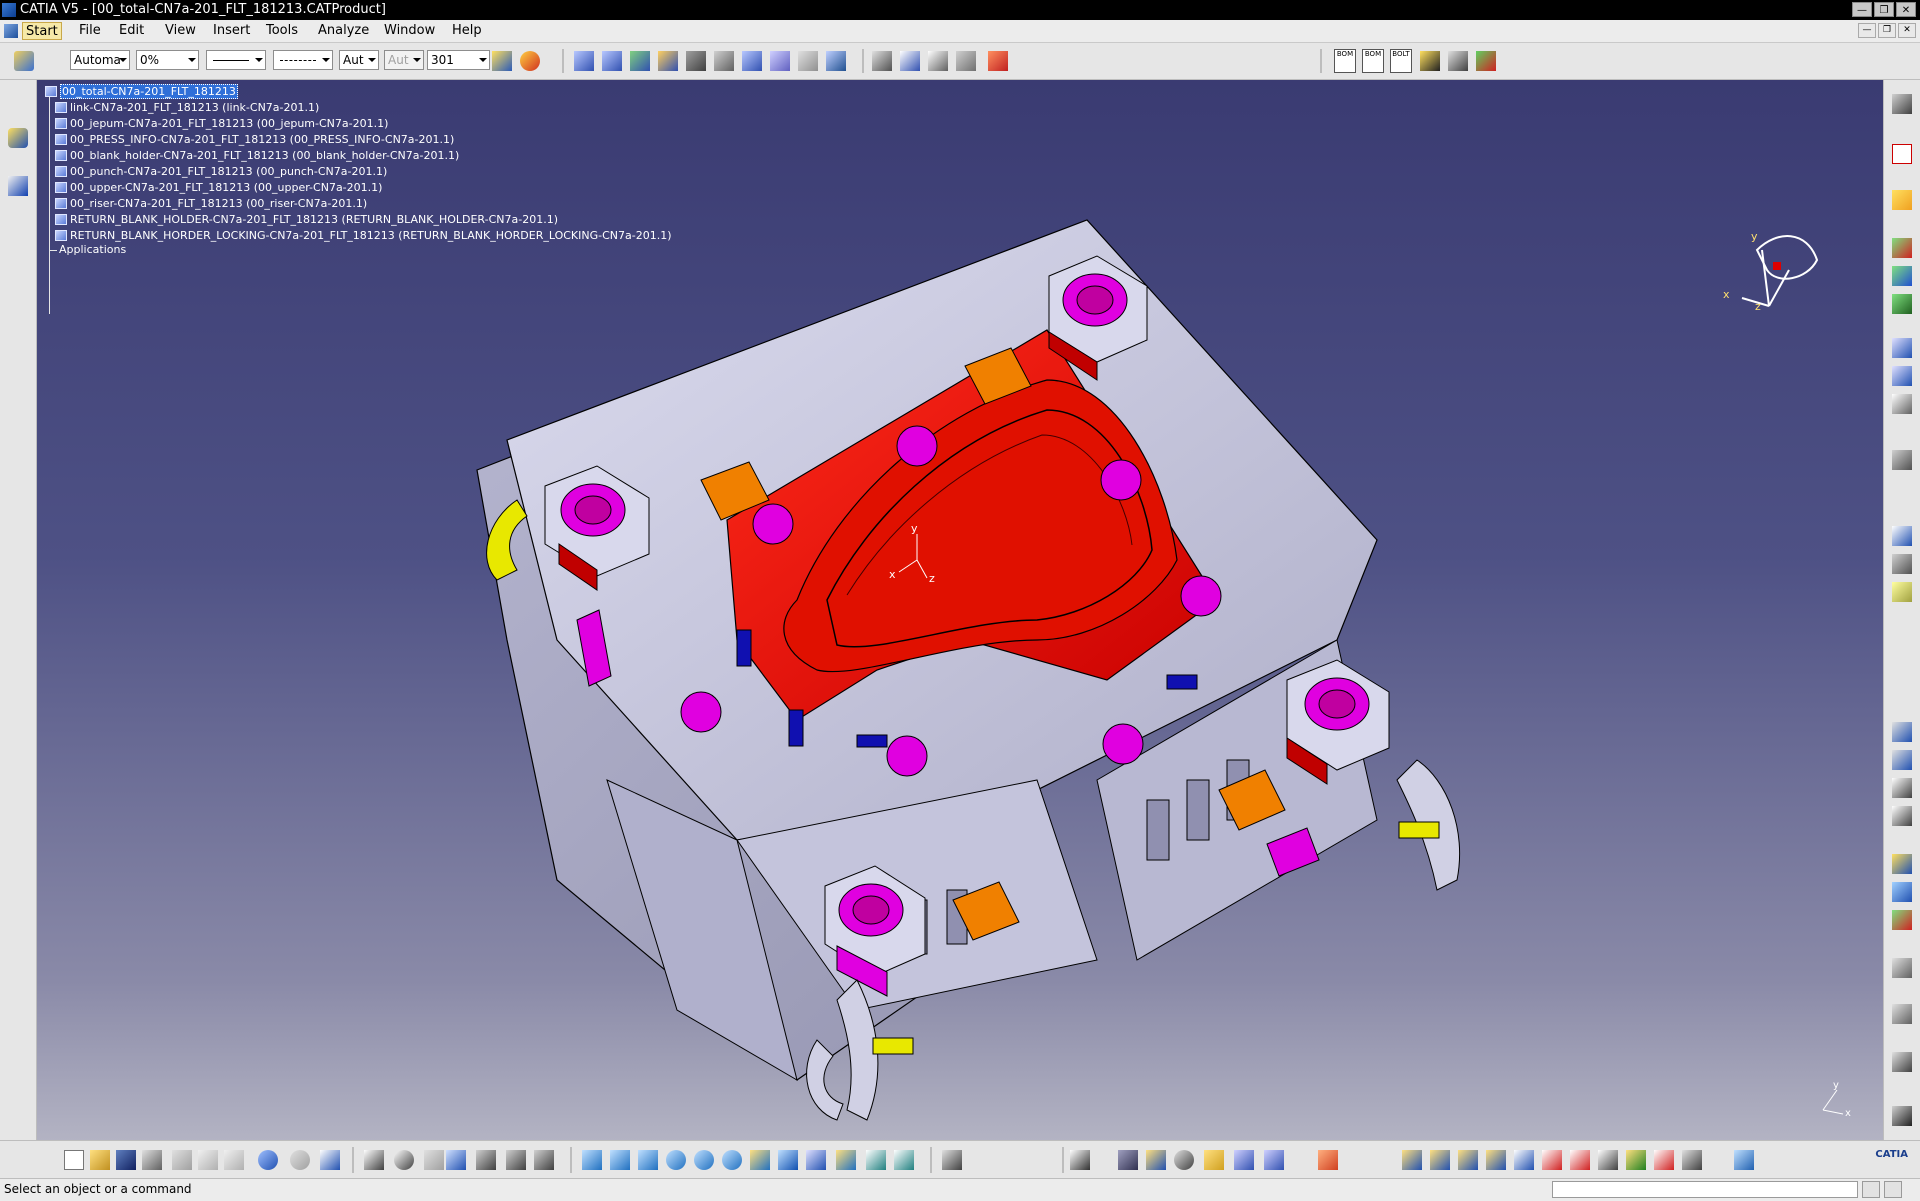  Describe the element at coordinates (1907, 30) in the screenshot. I see `doc-close-button: ✕` at that location.